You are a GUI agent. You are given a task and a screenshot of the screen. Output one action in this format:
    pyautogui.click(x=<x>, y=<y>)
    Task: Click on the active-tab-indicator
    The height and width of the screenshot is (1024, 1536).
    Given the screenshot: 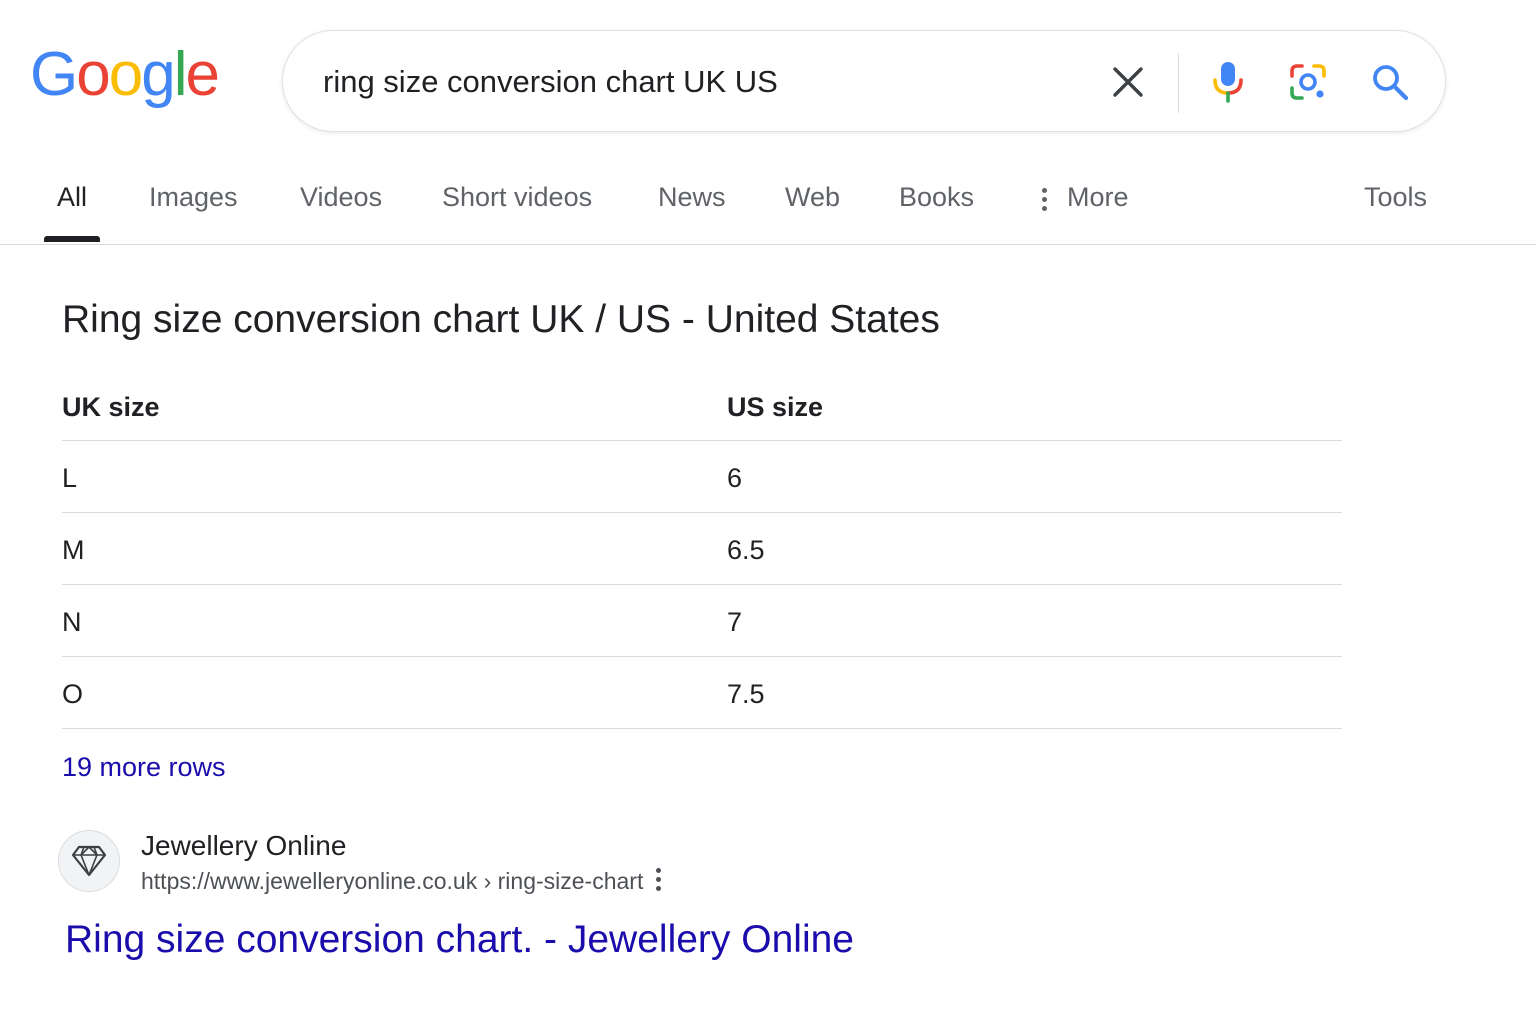 What is the action you would take?
    pyautogui.click(x=72, y=239)
    